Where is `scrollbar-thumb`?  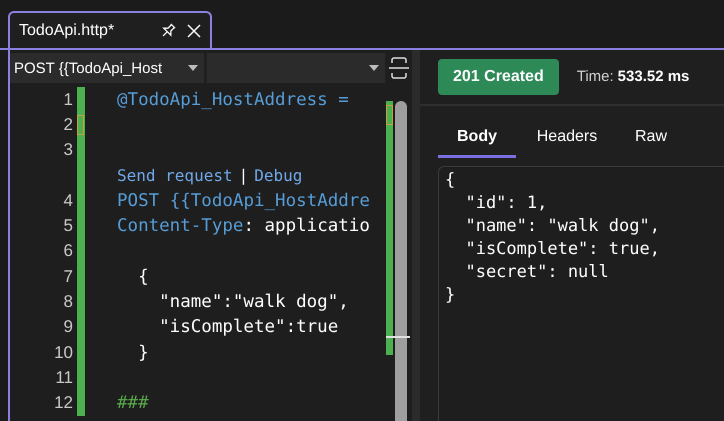
scrollbar-thumb is located at coordinates (401, 261).